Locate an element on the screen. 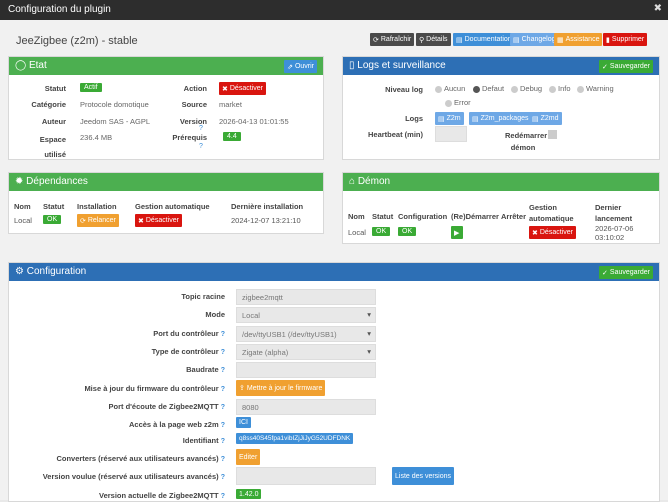 The image size is (668, 502). port-select: /dev/ttyUSB1 (/dev/ttyUSB1) is located at coordinates (306, 334).